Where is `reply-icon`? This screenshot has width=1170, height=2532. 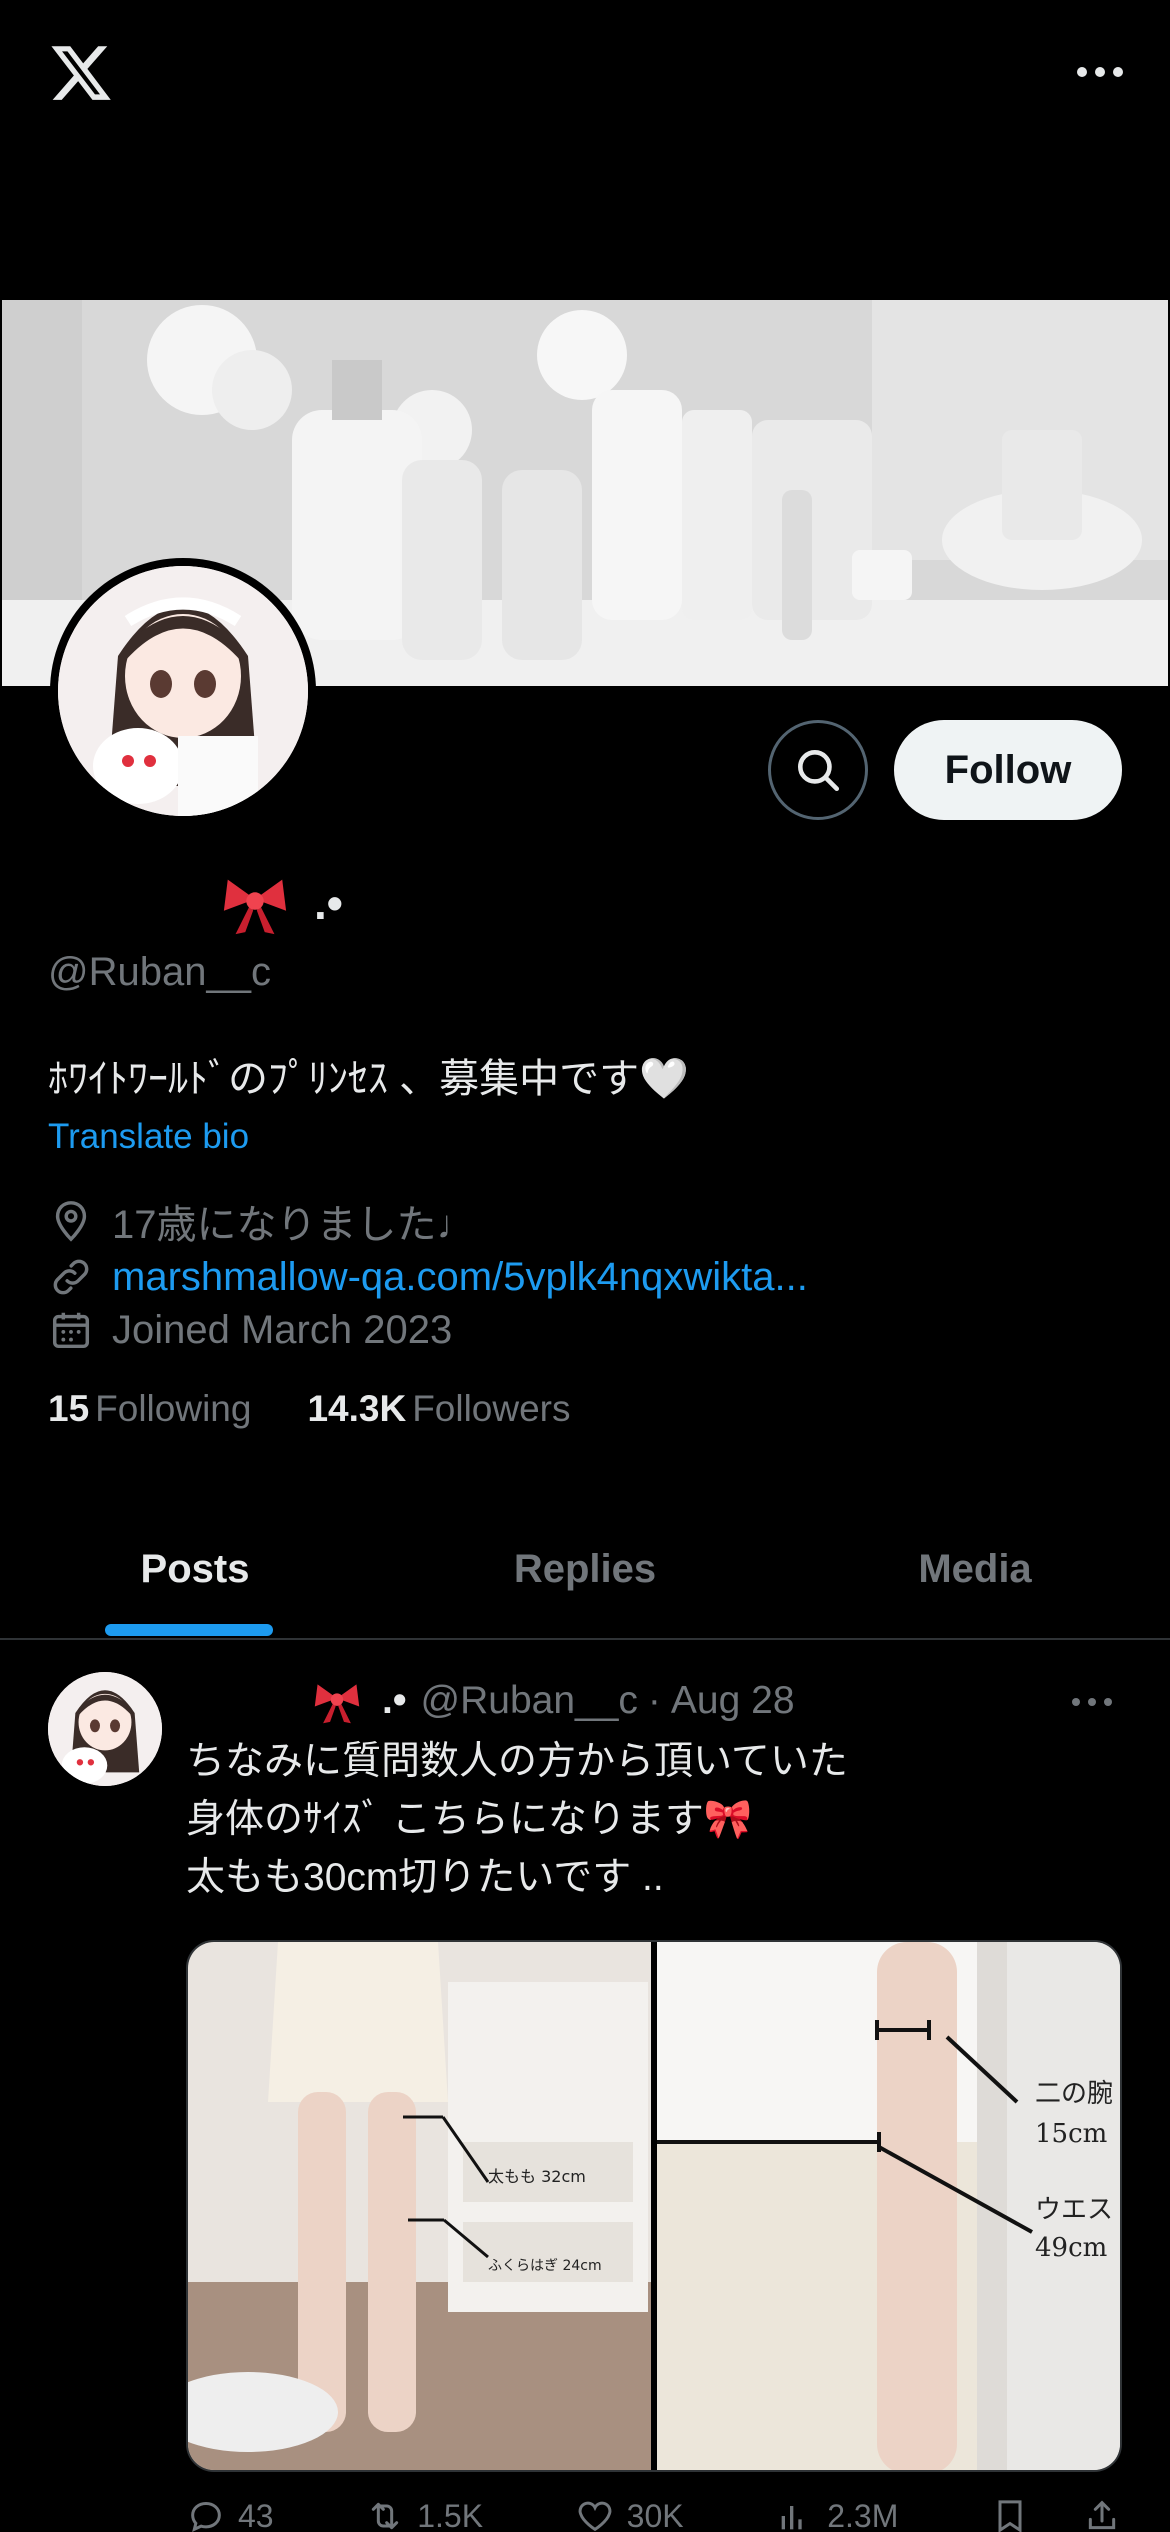
reply-icon is located at coordinates (206, 2516).